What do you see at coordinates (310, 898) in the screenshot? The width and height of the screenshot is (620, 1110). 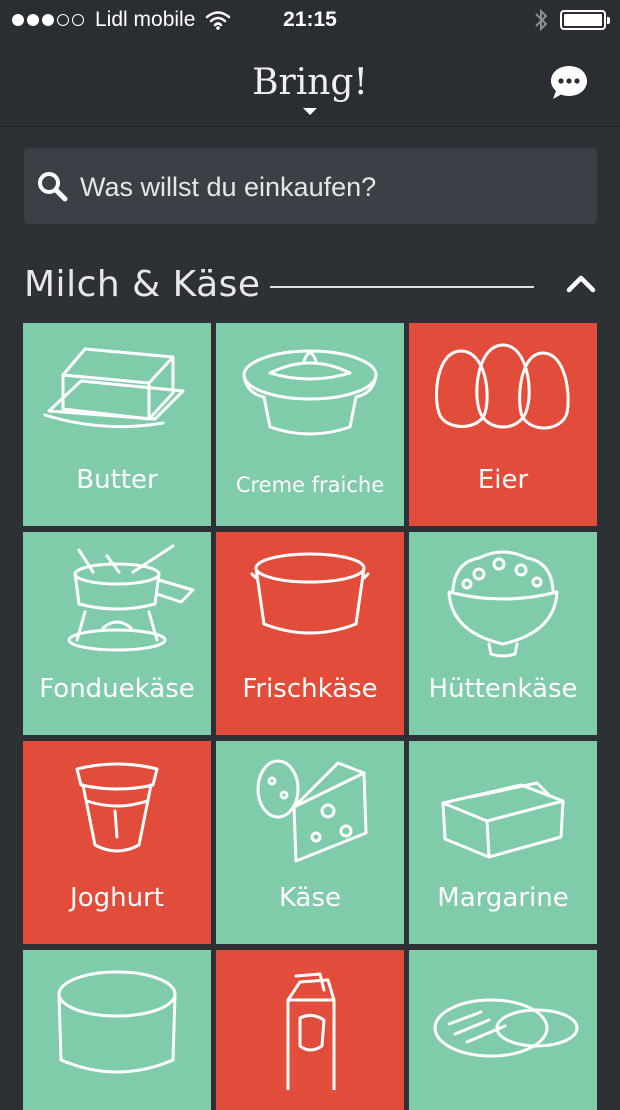 I see `item-label: Käse` at bounding box center [310, 898].